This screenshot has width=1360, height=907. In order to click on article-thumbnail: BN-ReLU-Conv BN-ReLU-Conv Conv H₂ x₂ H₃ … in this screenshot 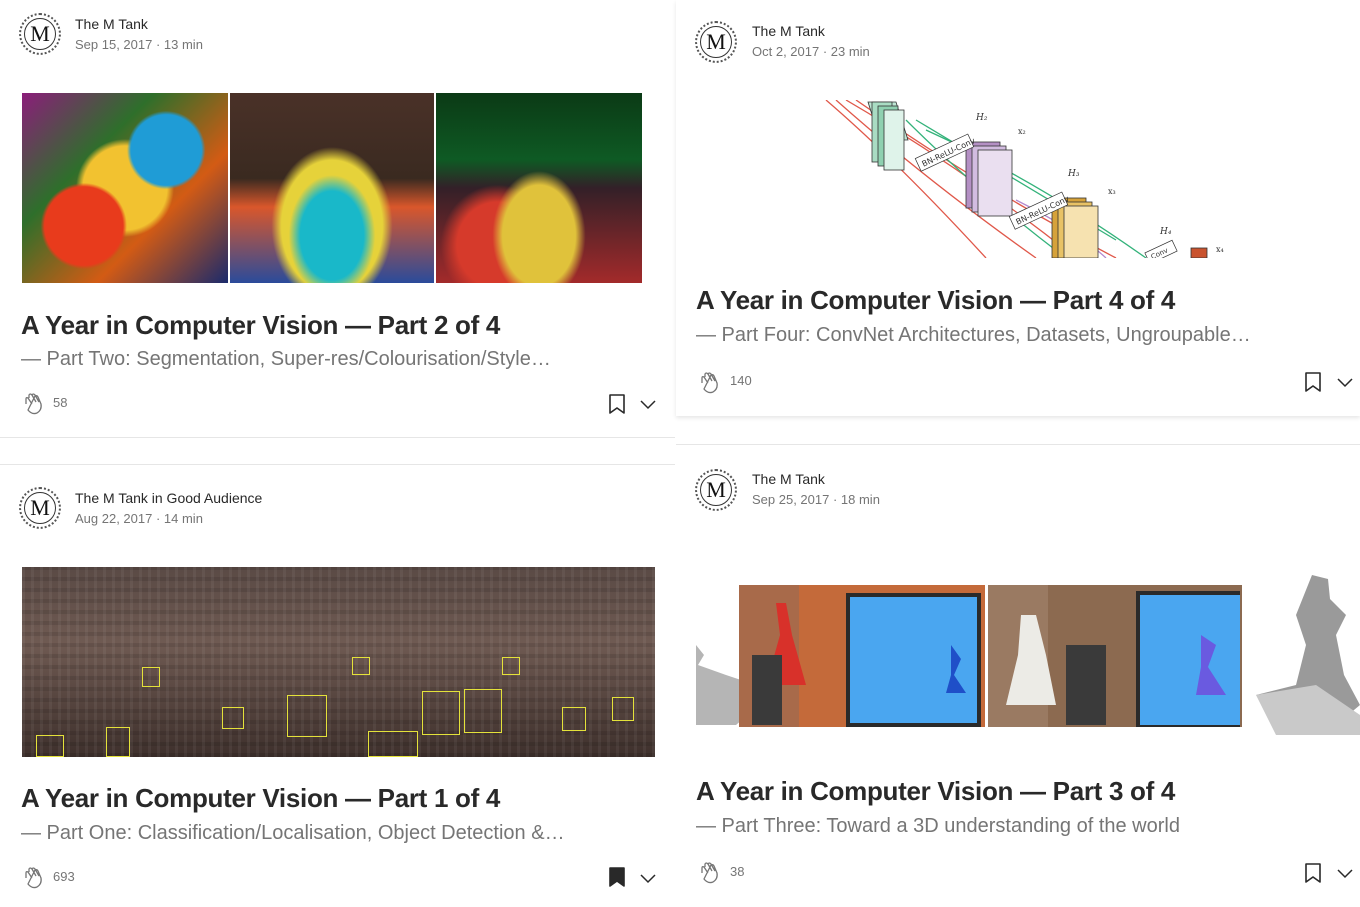, I will do `click(1026, 179)`.